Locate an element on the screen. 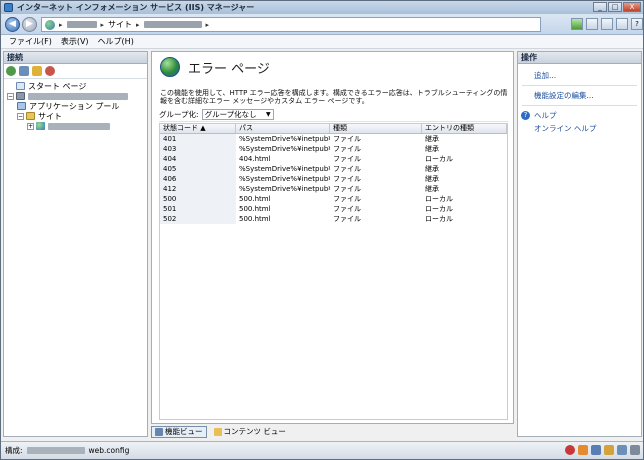 This screenshot has width=644, height=460. table-row: 502 500.html ファイル ローカル is located at coordinates (333, 219).